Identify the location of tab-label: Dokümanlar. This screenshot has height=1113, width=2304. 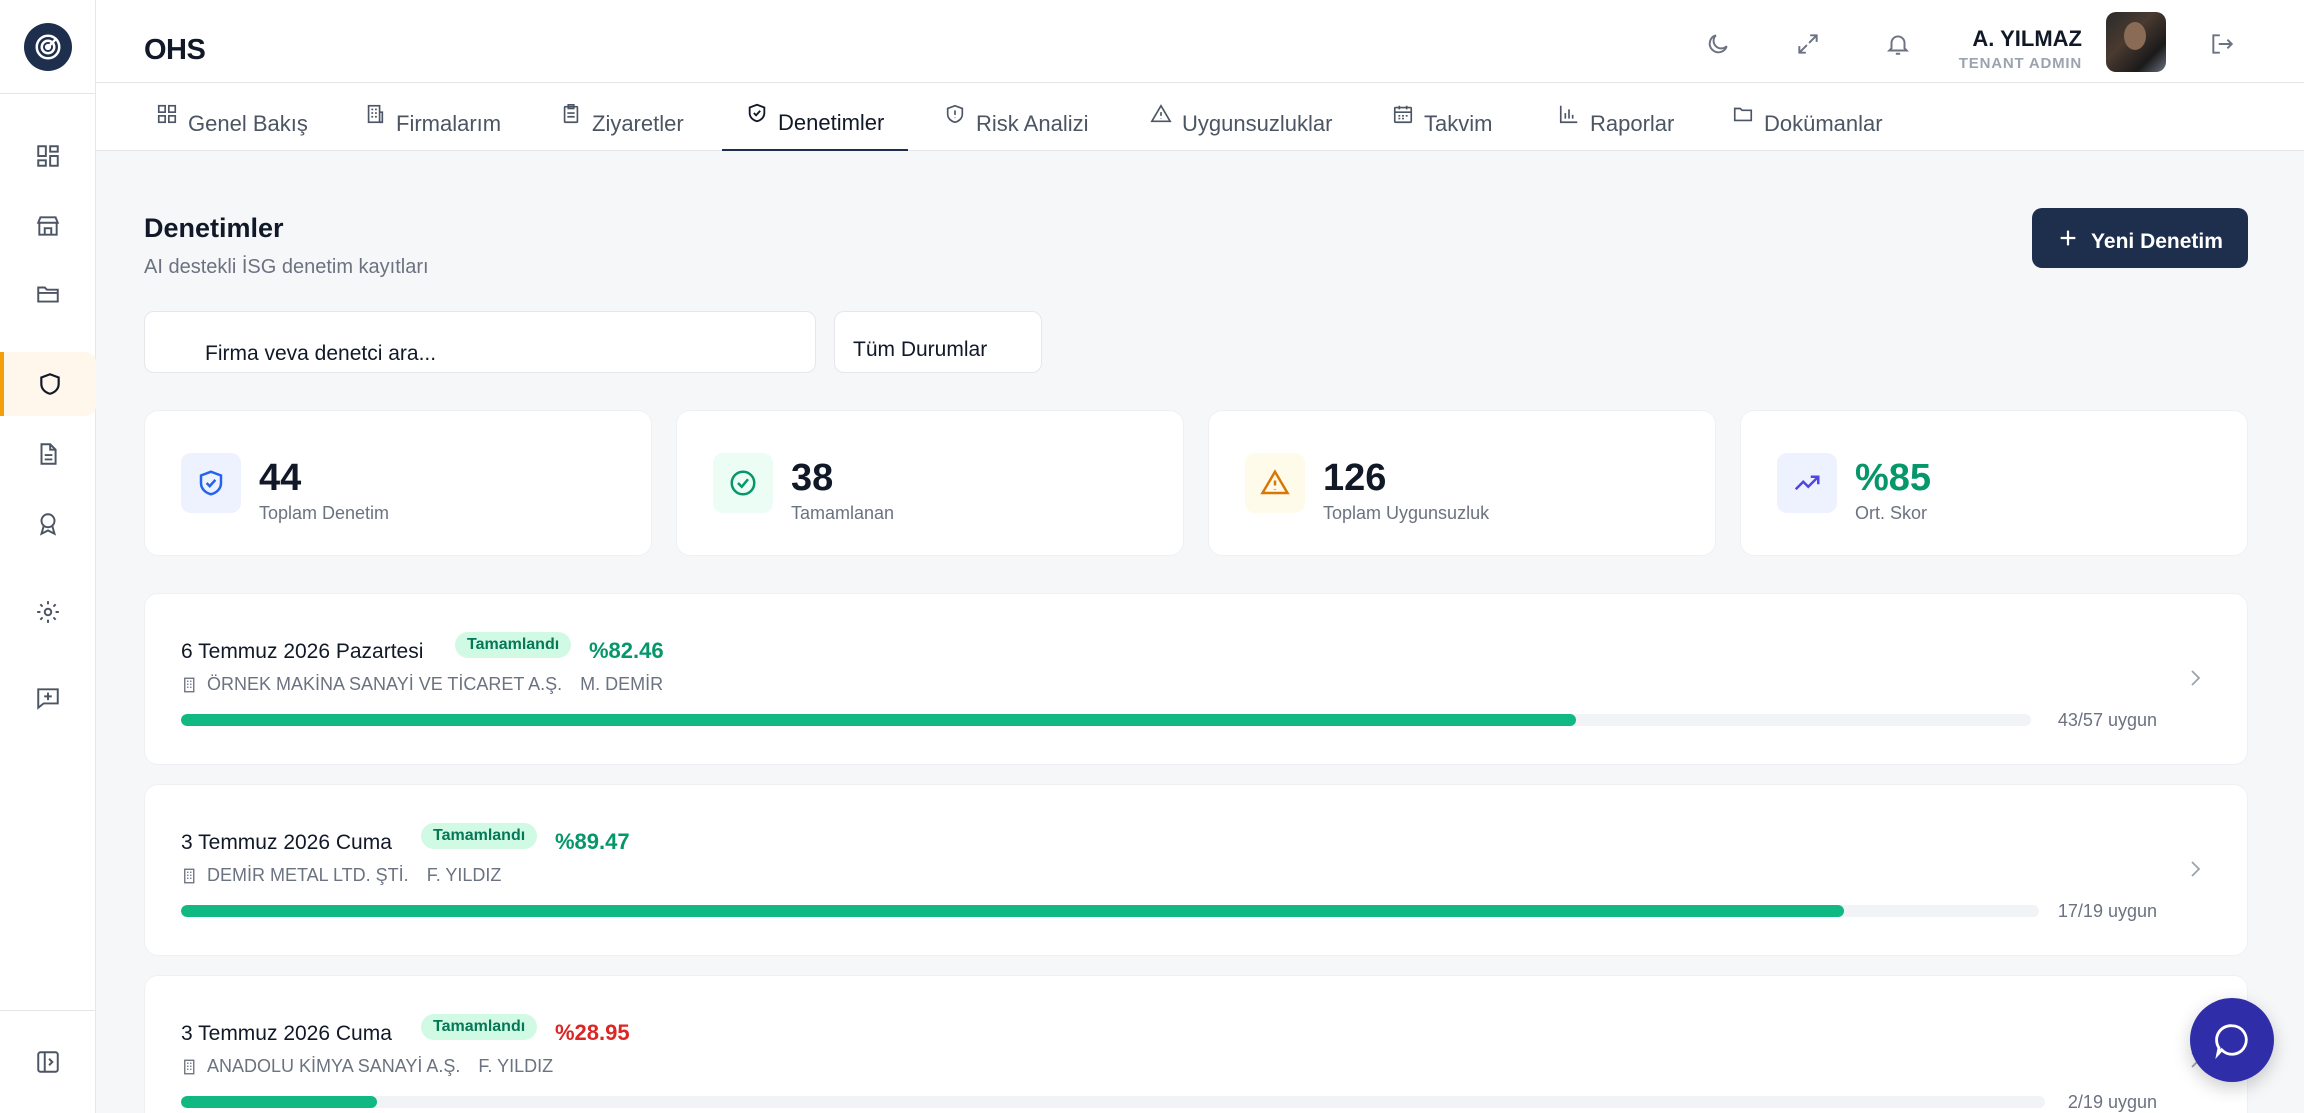
(1823, 123).